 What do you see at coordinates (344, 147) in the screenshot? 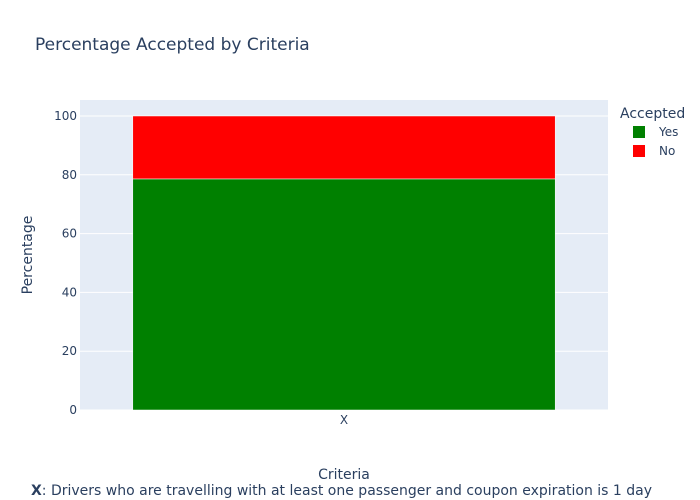
I see `bar-no` at bounding box center [344, 147].